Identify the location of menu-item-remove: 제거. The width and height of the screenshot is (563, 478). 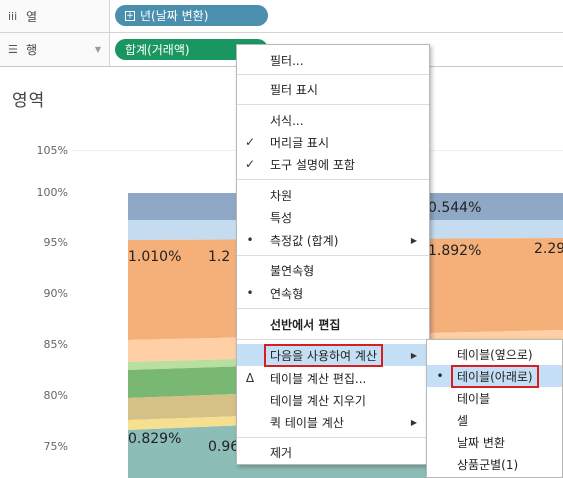
(333, 452).